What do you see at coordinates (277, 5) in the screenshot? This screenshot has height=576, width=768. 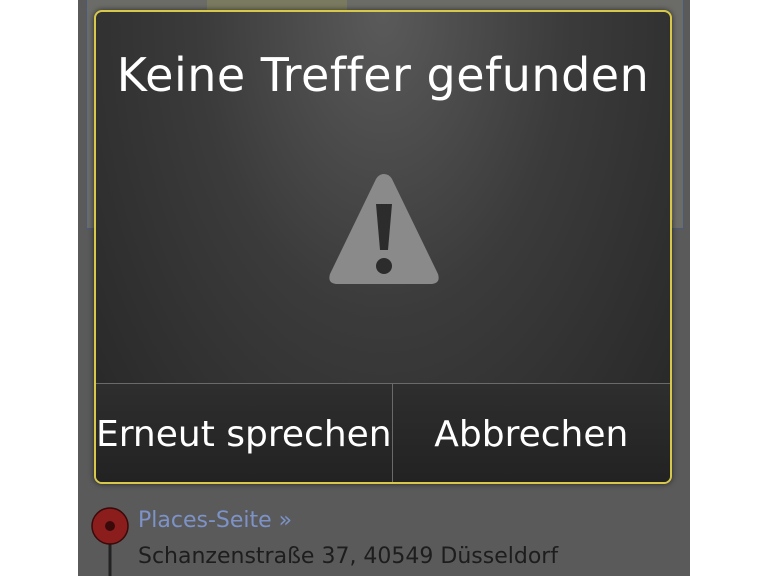 I see `map-road` at bounding box center [277, 5].